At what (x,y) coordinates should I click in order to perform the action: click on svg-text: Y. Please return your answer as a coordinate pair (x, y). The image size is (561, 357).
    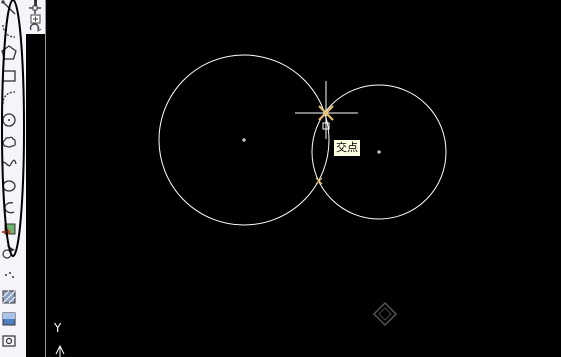
    Looking at the image, I should click on (57, 328).